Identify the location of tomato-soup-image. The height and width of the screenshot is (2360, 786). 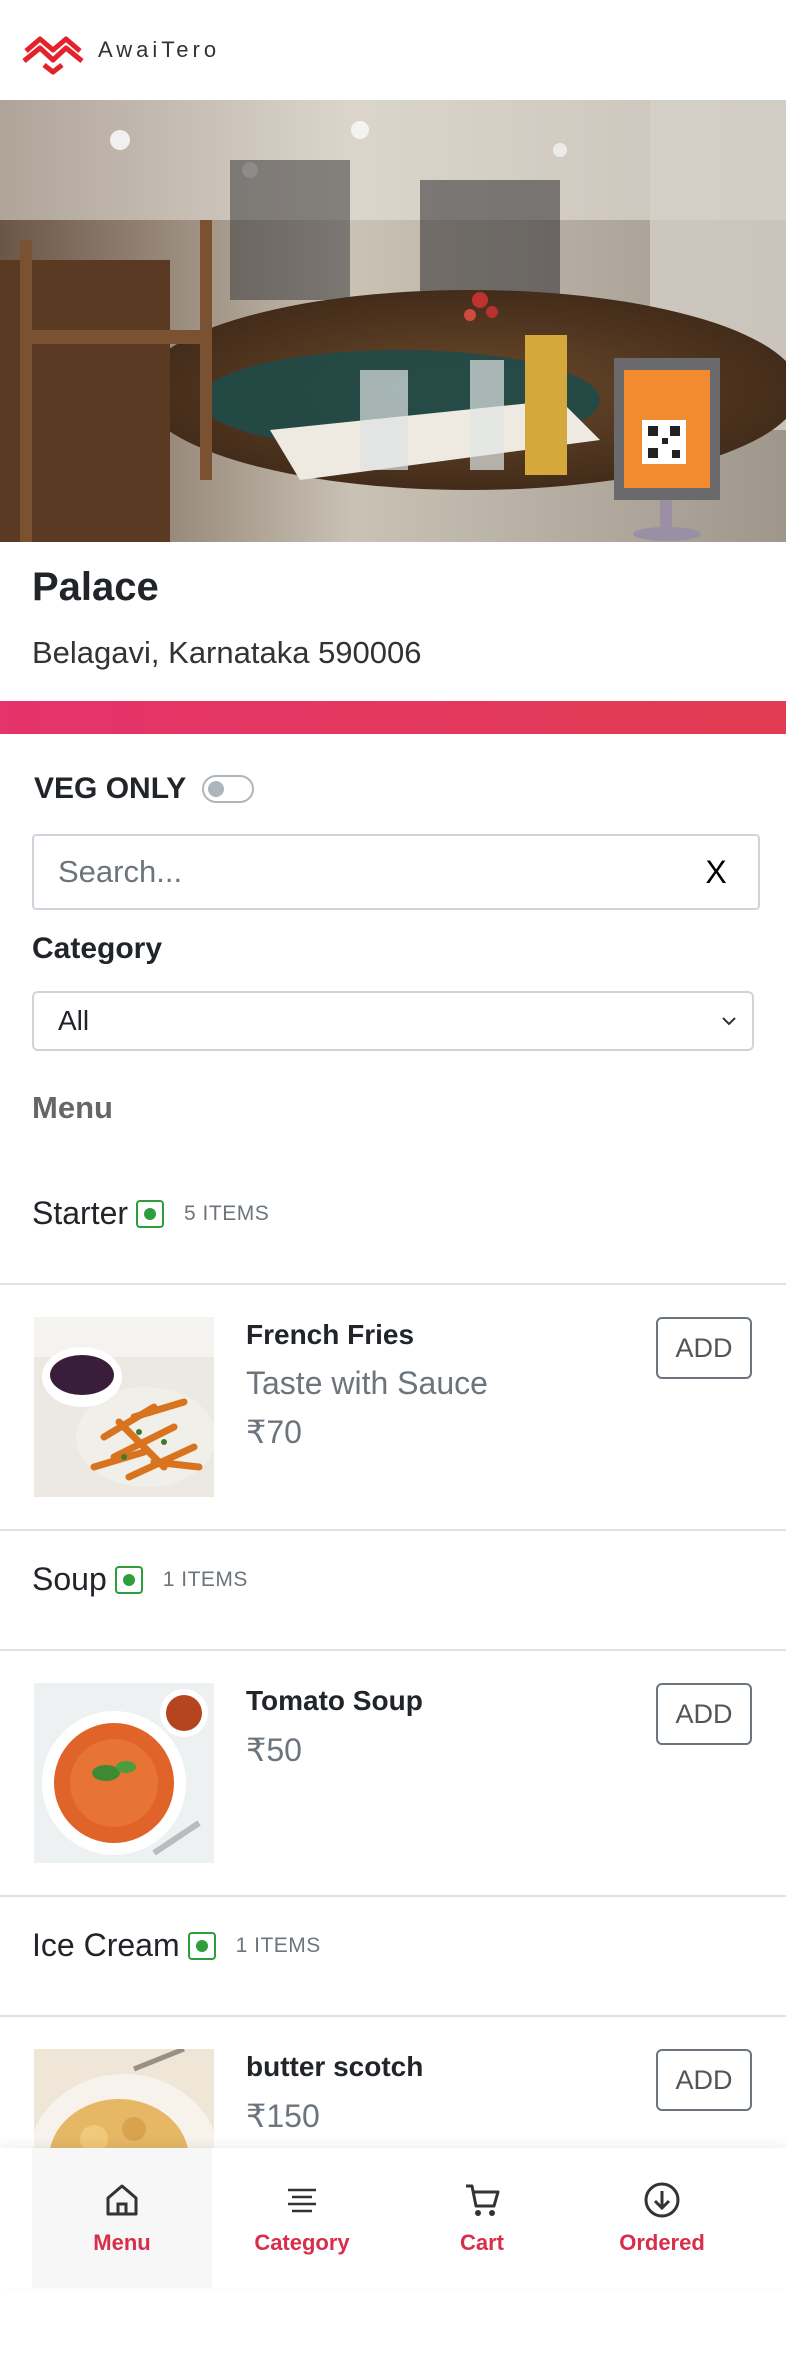
(124, 1773).